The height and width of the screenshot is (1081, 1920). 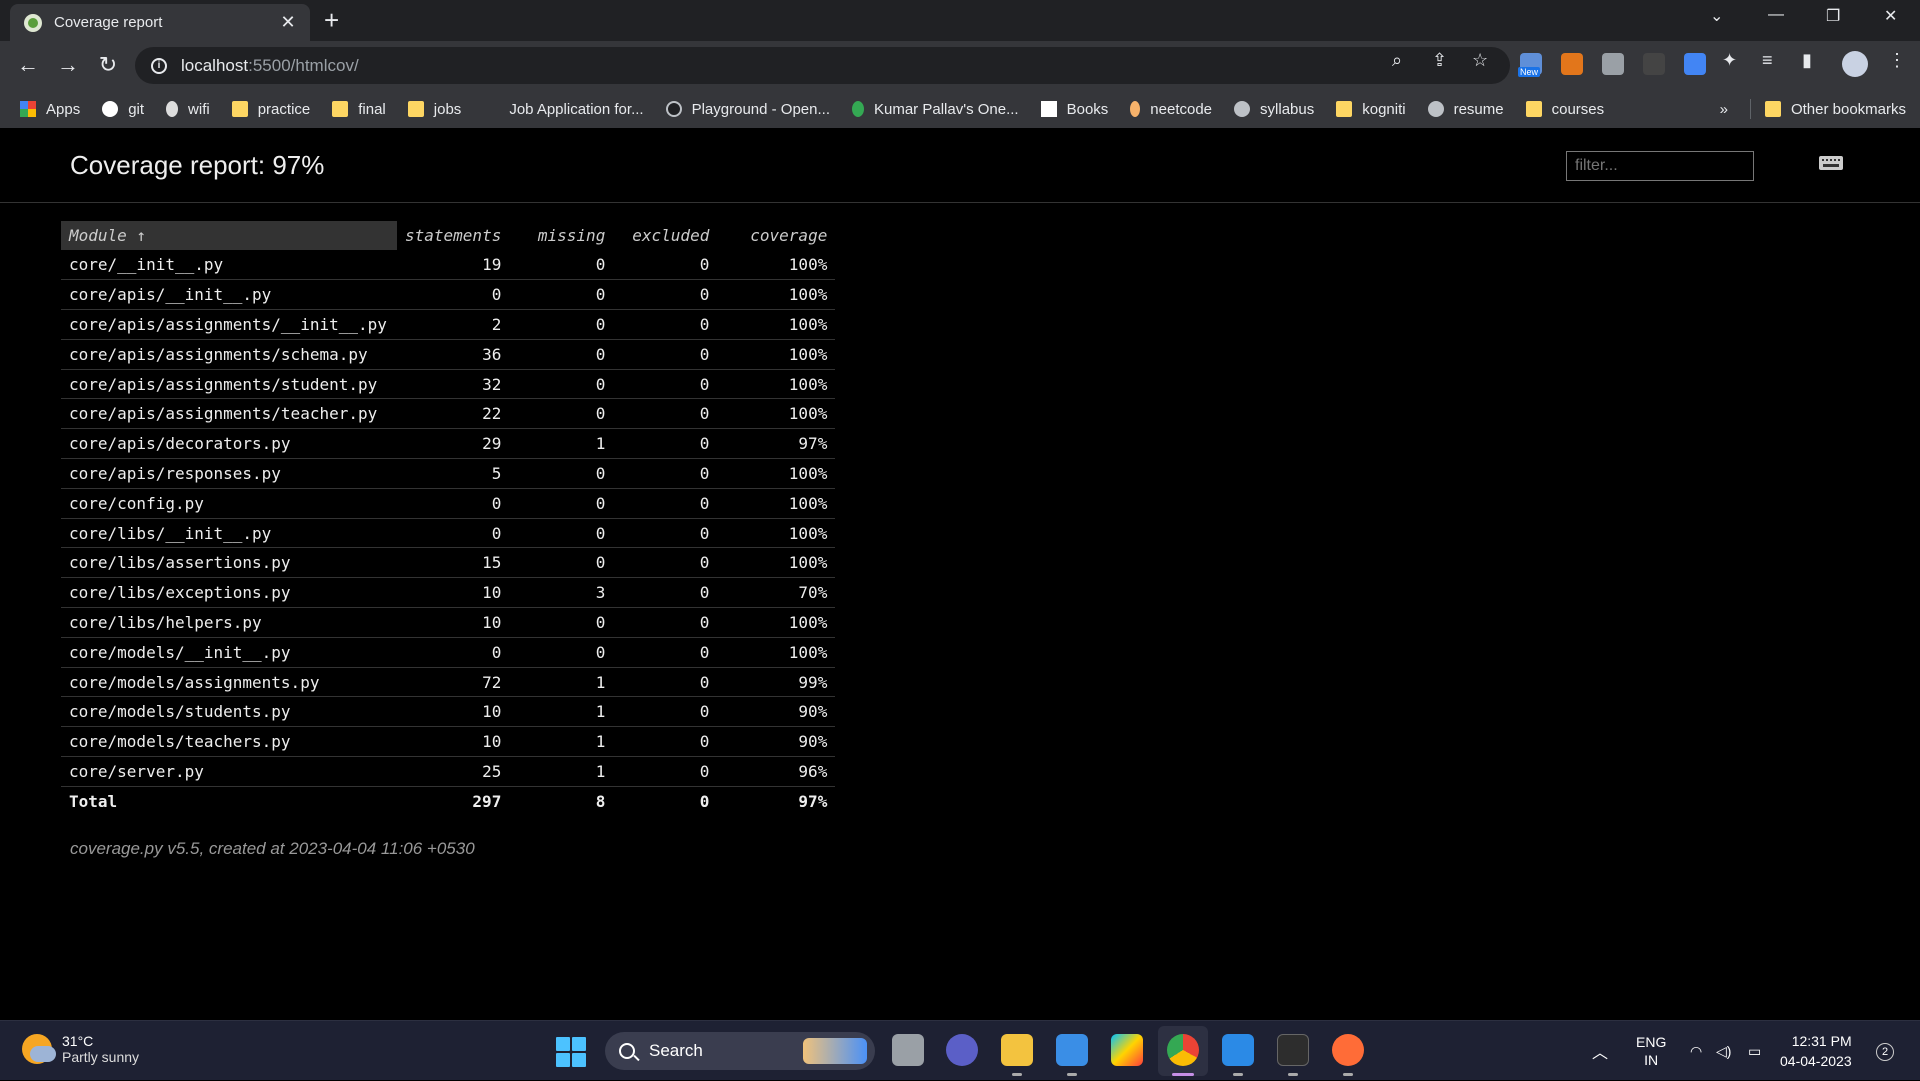 What do you see at coordinates (1816, 1051) in the screenshot?
I see `clock: 12:31 PM 04-04-2023` at bounding box center [1816, 1051].